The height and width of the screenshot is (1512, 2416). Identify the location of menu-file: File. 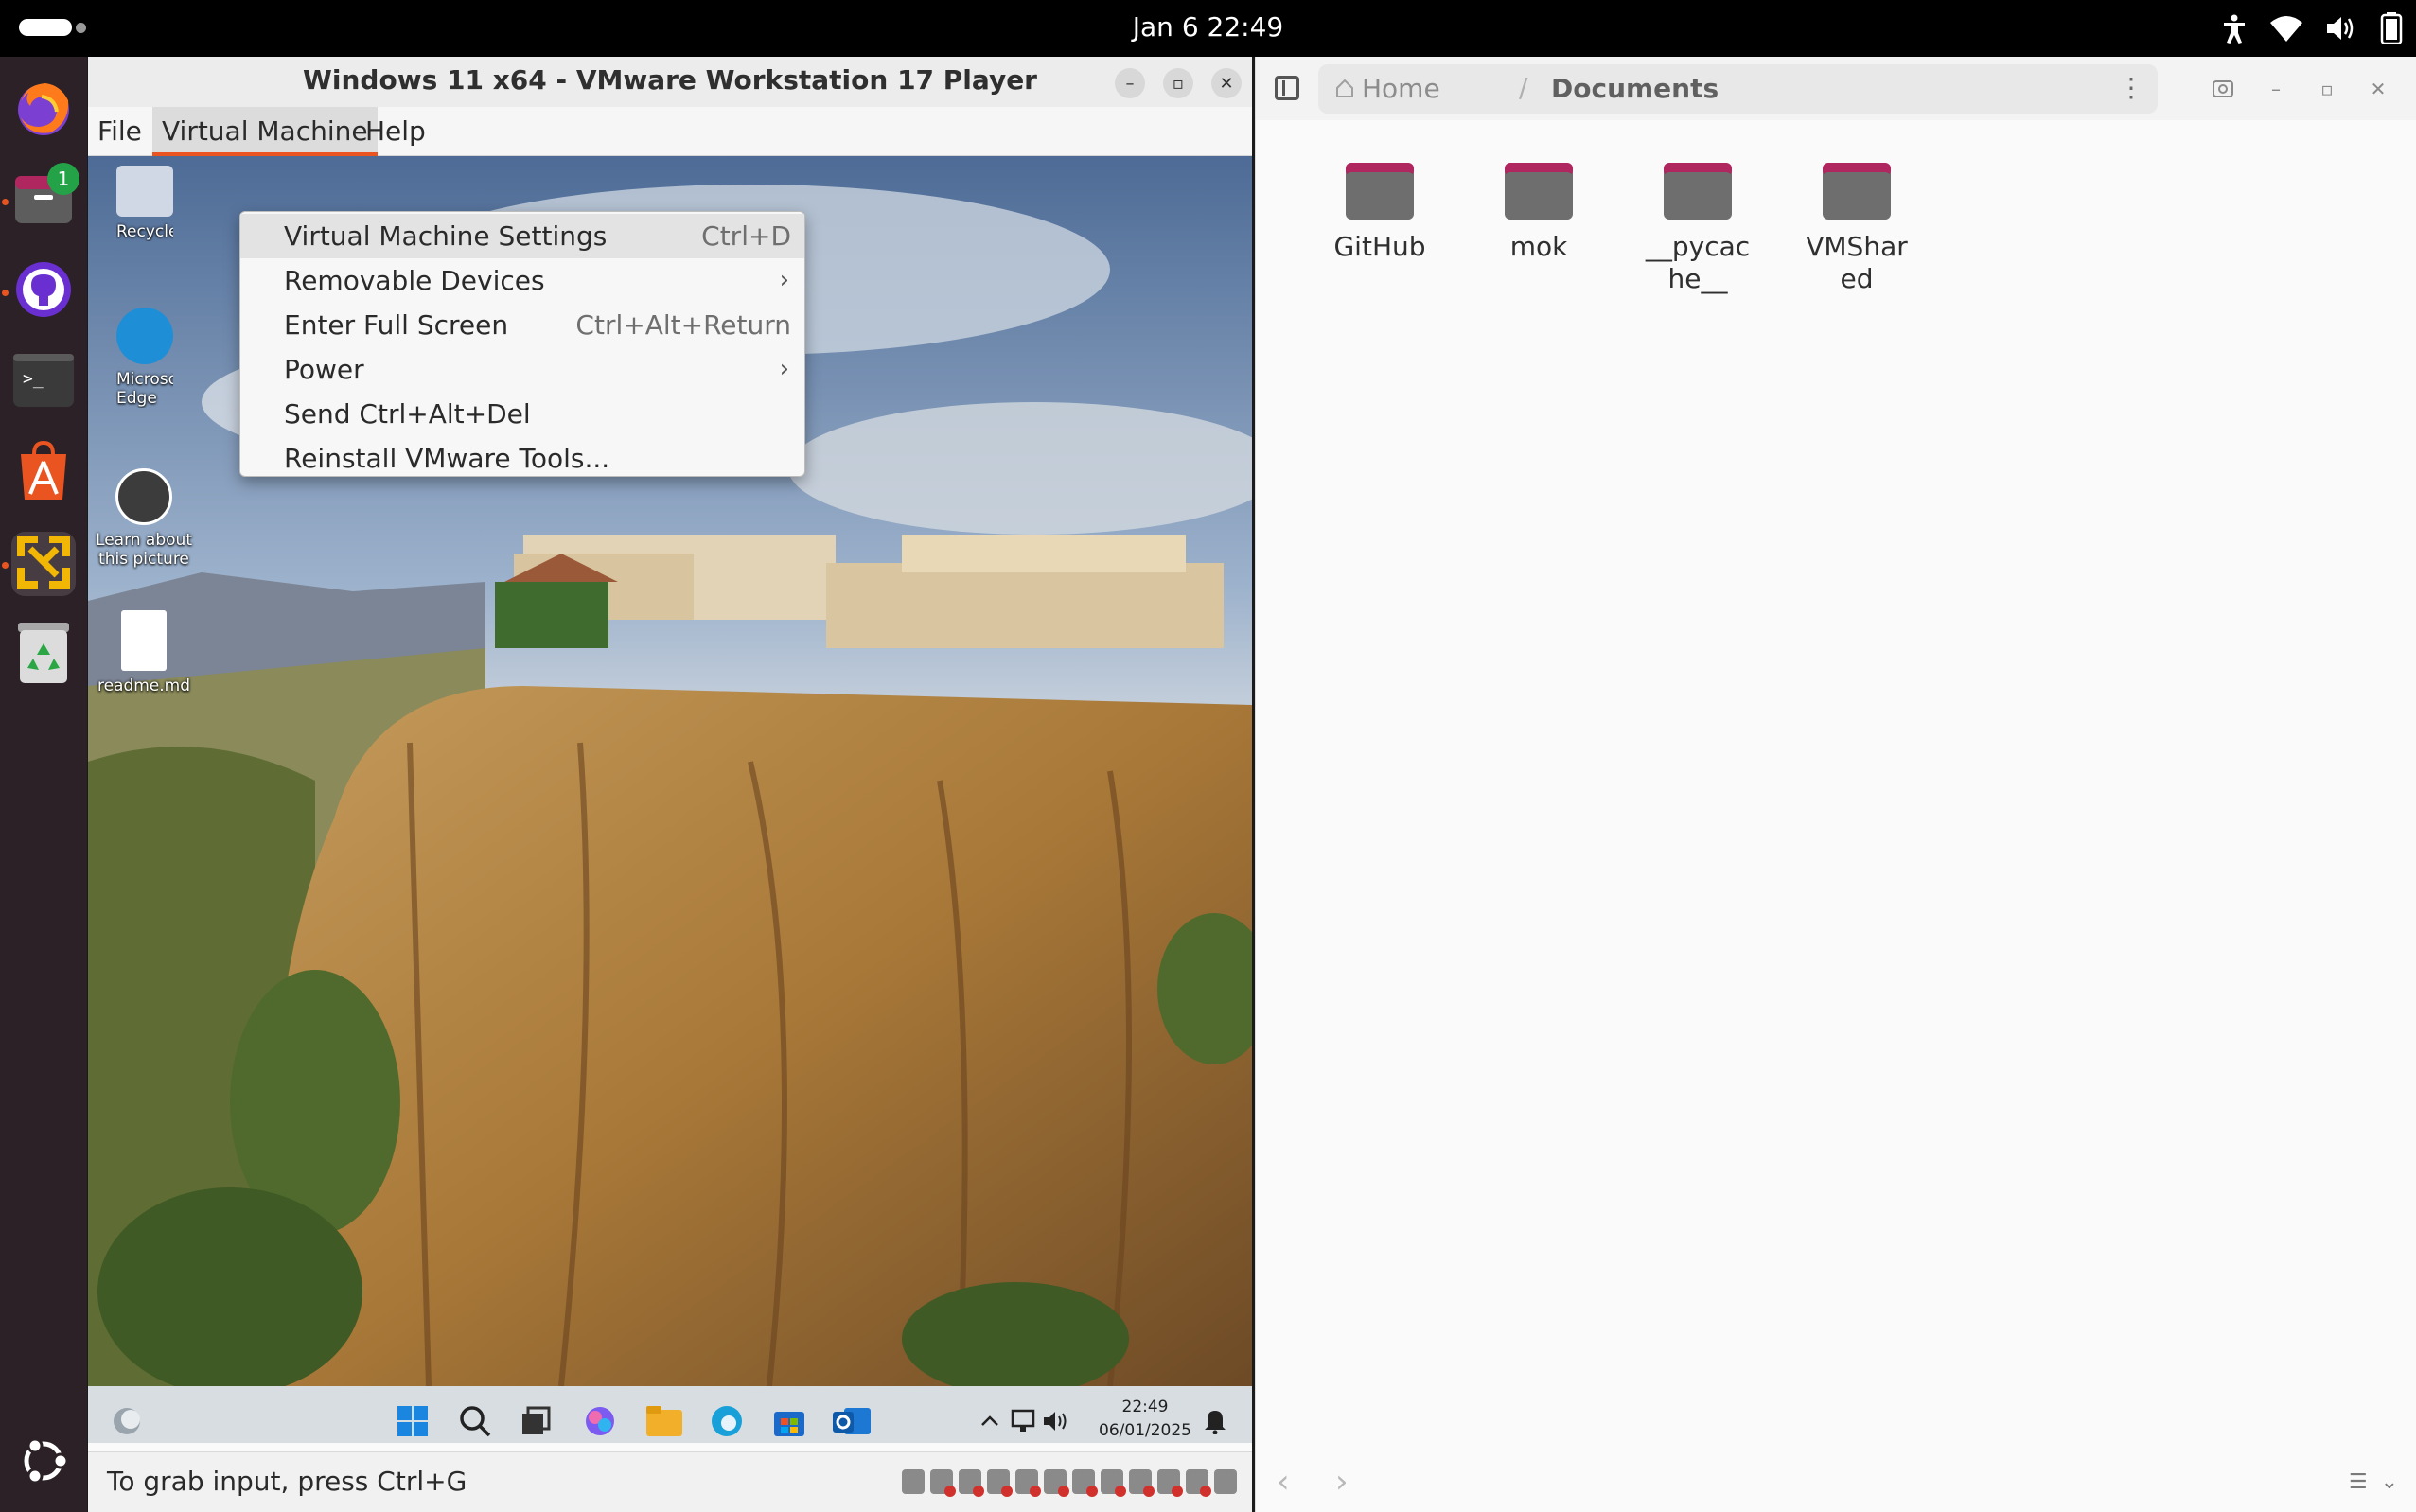
(119, 131).